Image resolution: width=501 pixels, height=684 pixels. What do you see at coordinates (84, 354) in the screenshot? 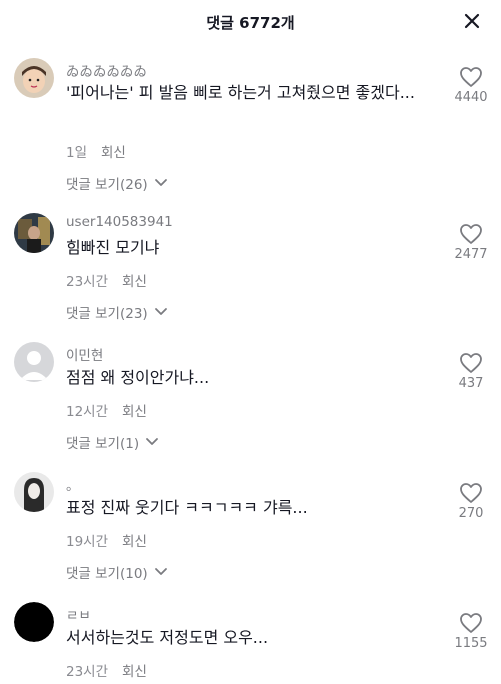
I see `comment-username: 이민현` at bounding box center [84, 354].